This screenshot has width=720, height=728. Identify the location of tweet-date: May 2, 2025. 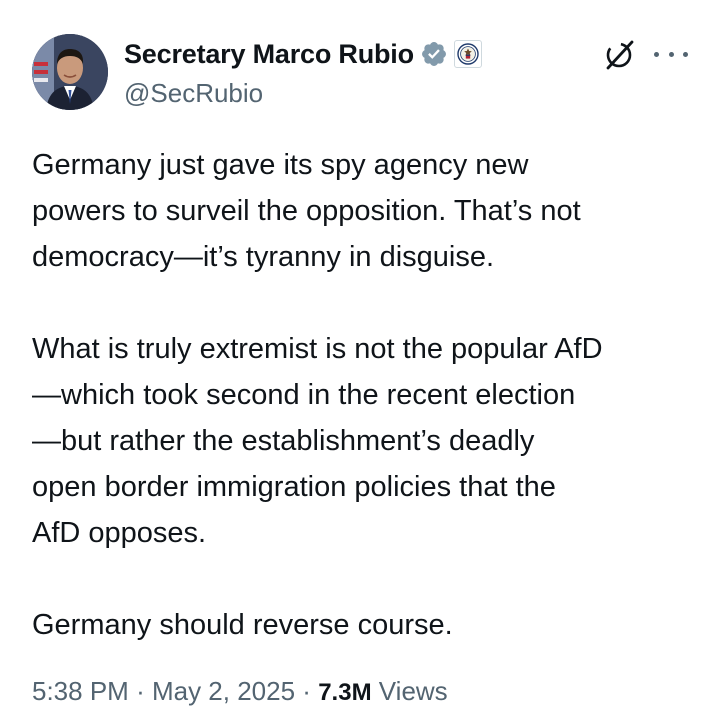
(223, 691).